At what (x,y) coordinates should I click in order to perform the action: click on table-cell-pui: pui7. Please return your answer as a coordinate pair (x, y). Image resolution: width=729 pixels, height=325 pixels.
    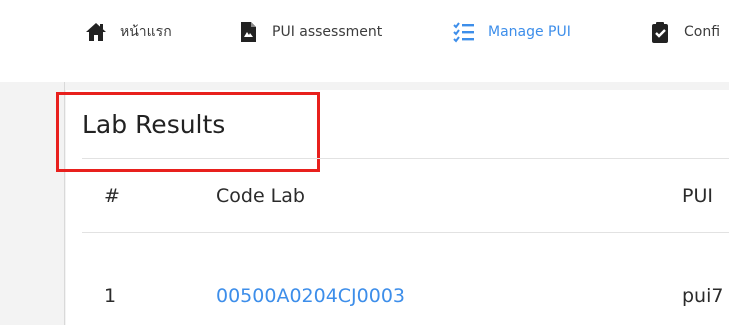
    Looking at the image, I should click on (703, 296).